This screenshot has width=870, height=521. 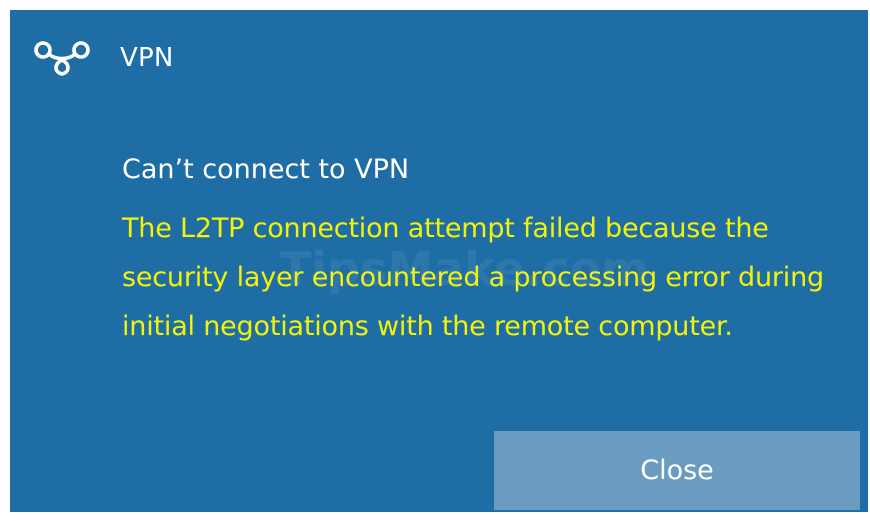 What do you see at coordinates (677, 470) in the screenshot?
I see `close-button: Close` at bounding box center [677, 470].